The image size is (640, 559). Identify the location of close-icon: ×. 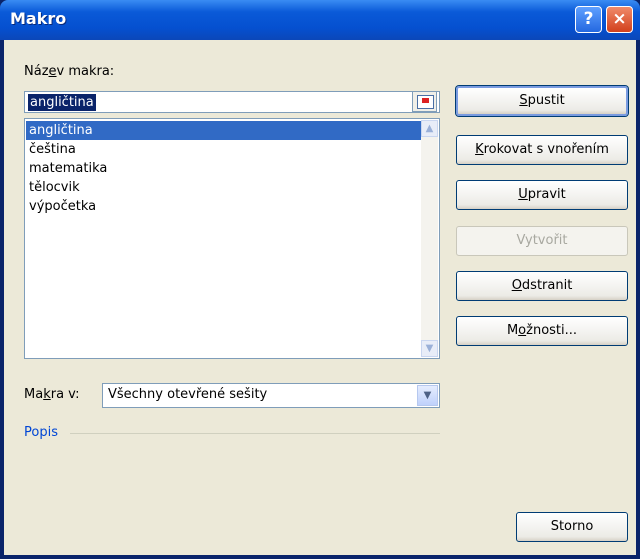
(619, 19).